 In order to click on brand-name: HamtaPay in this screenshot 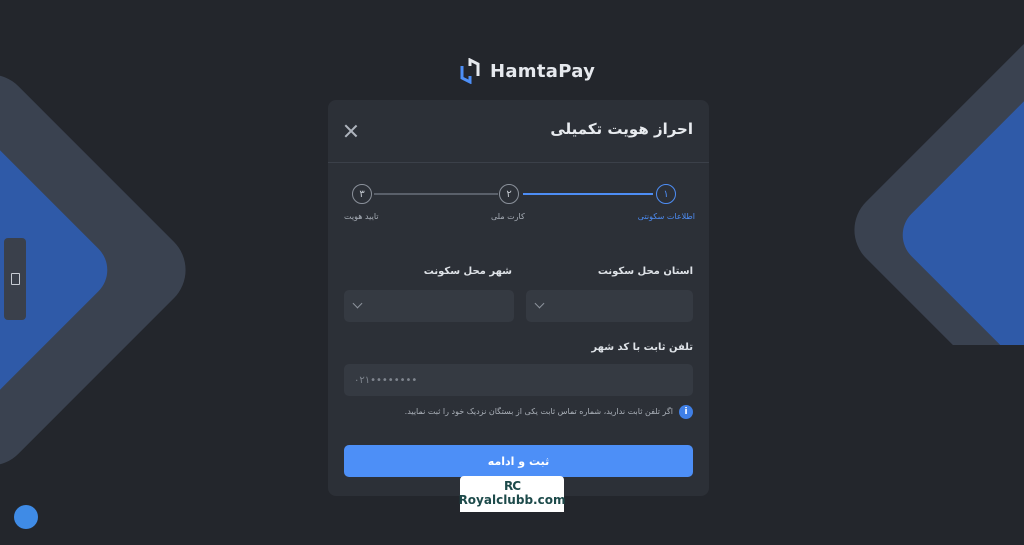, I will do `click(543, 71)`.